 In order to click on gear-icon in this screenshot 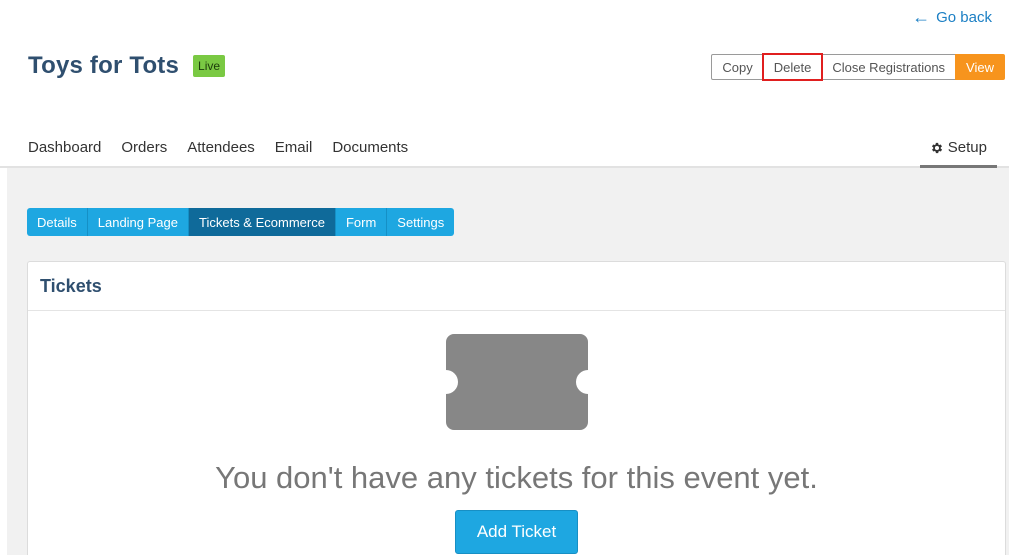, I will do `click(936, 148)`.